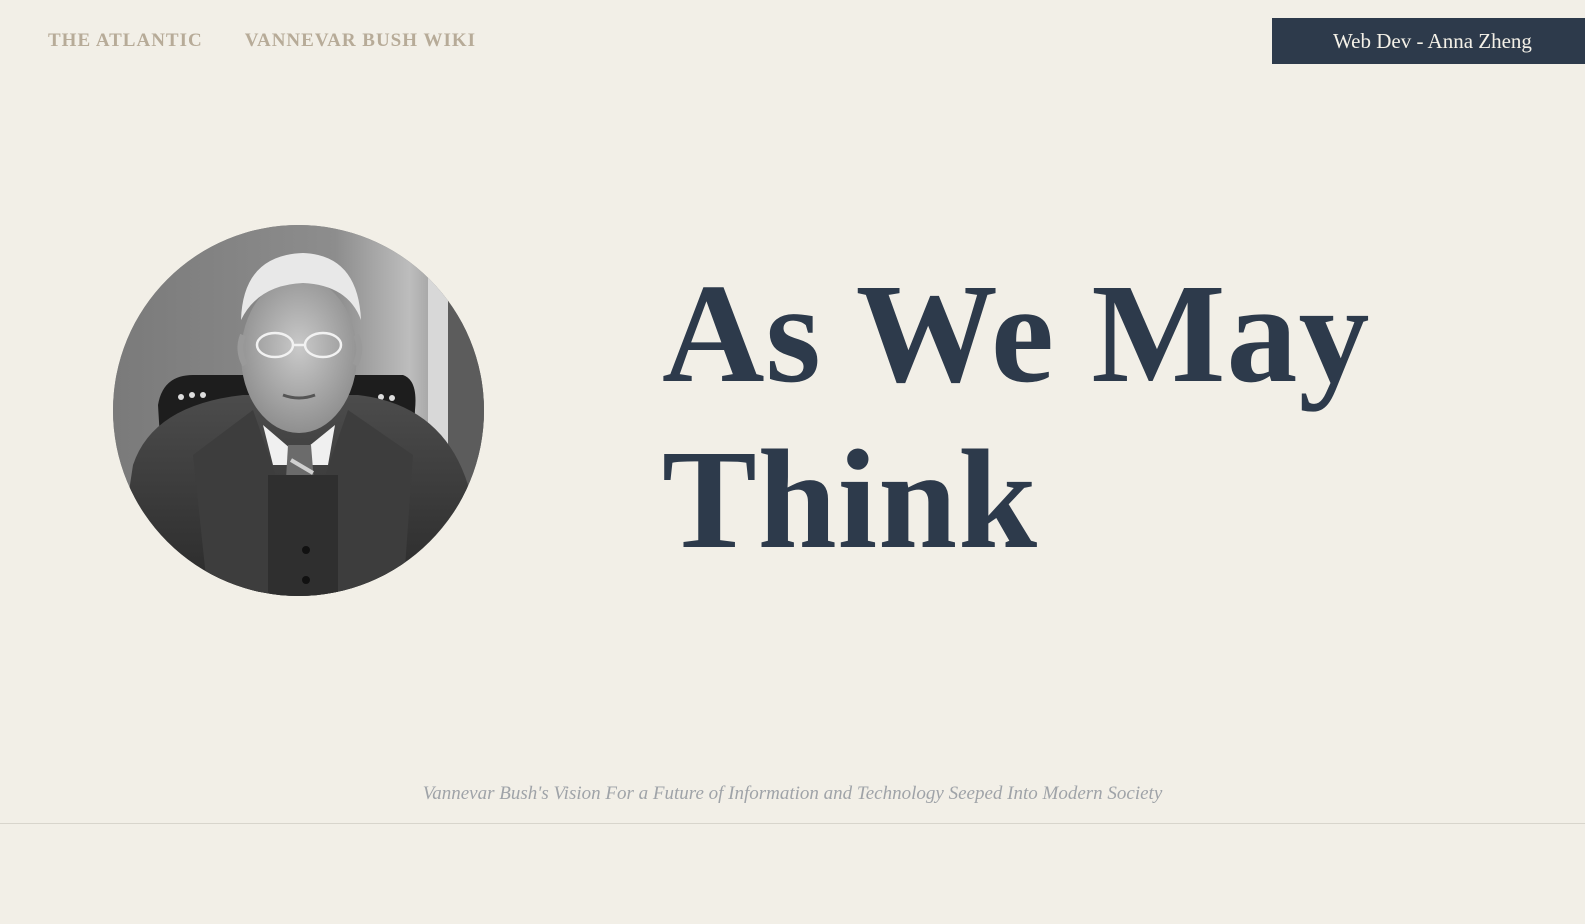 The width and height of the screenshot is (1585, 924). Describe the element at coordinates (1016, 333) in the screenshot. I see `title-line-1: As We May` at that location.